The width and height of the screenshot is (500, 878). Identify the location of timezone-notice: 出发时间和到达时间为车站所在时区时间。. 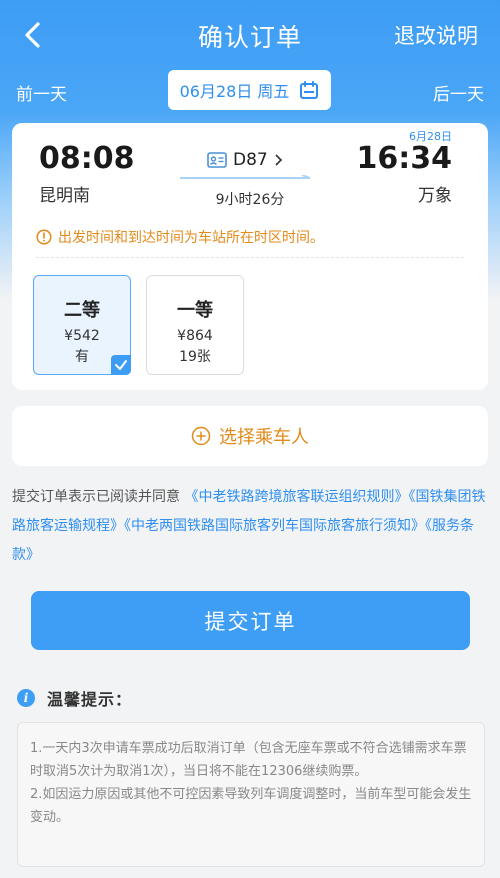
(180, 237).